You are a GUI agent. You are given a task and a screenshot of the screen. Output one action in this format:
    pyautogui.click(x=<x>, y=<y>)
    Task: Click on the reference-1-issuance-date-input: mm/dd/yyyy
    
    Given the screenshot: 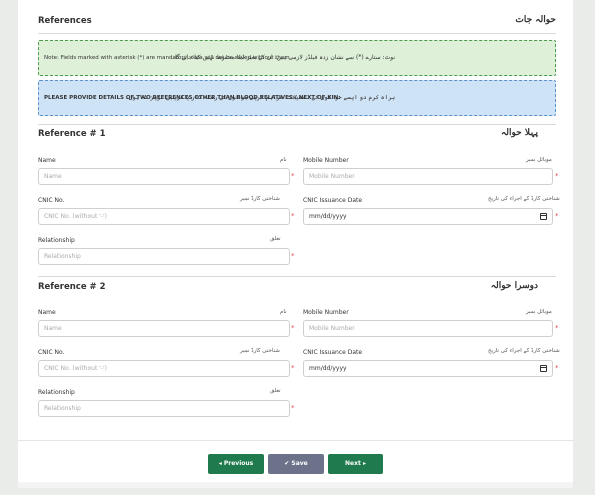 What is the action you would take?
    pyautogui.click(x=428, y=216)
    